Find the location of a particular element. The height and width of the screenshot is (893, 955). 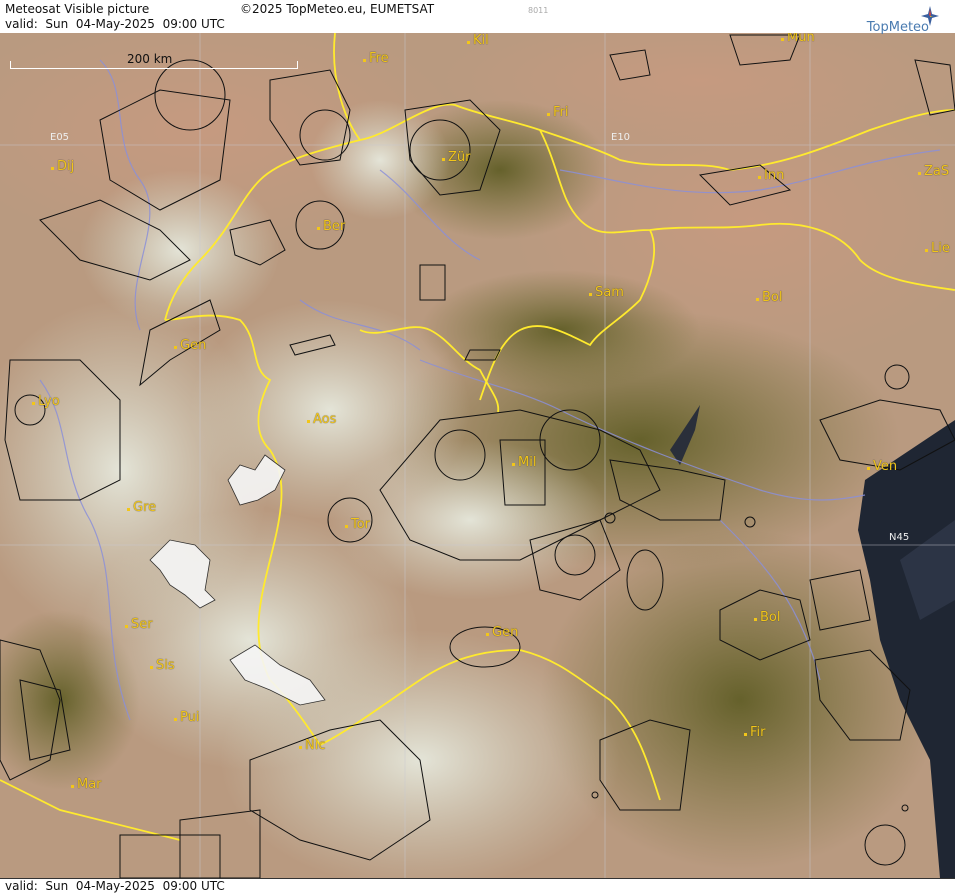

scale-bar-line is located at coordinates (154, 65).